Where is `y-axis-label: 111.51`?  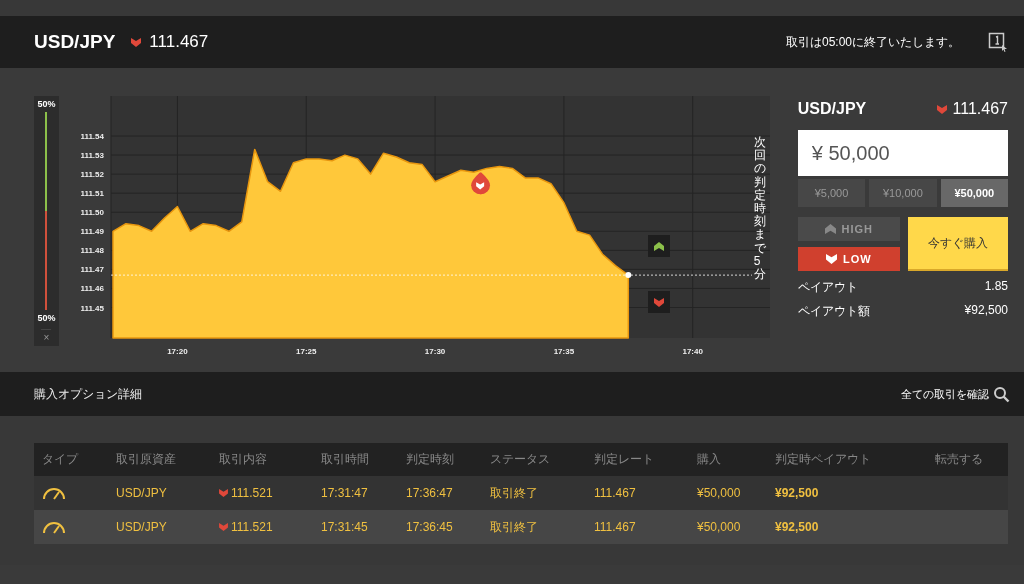 y-axis-label: 111.51 is located at coordinates (92, 194).